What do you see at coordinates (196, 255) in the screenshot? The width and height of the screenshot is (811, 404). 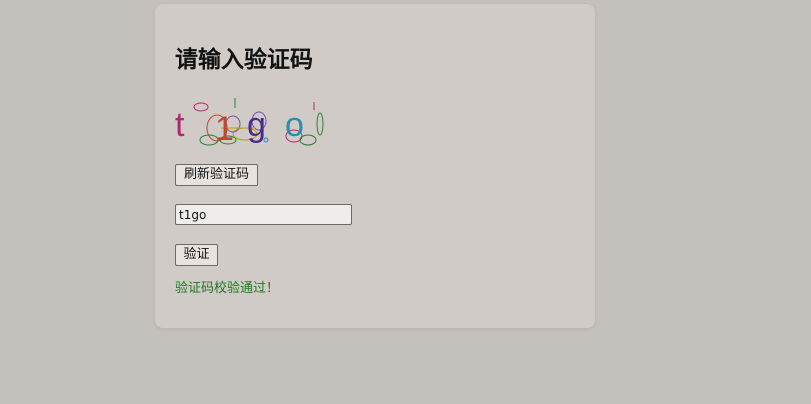 I see `verify-button: 验证` at bounding box center [196, 255].